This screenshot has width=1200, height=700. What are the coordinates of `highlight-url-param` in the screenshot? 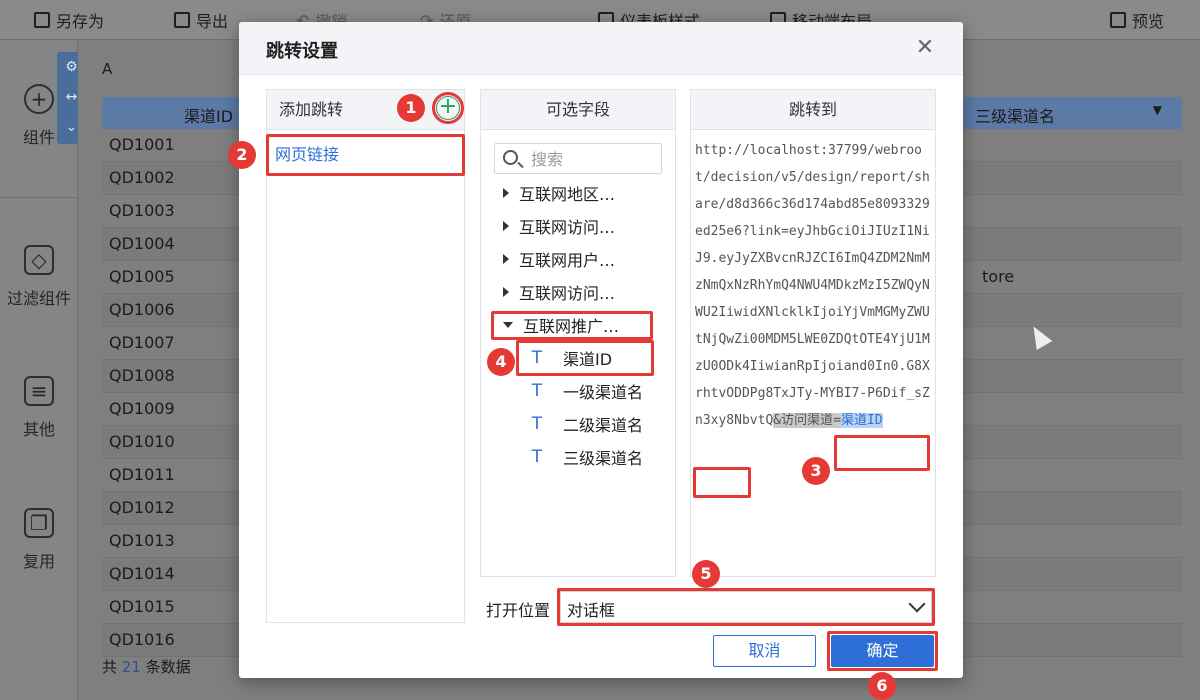 It's located at (882, 453).